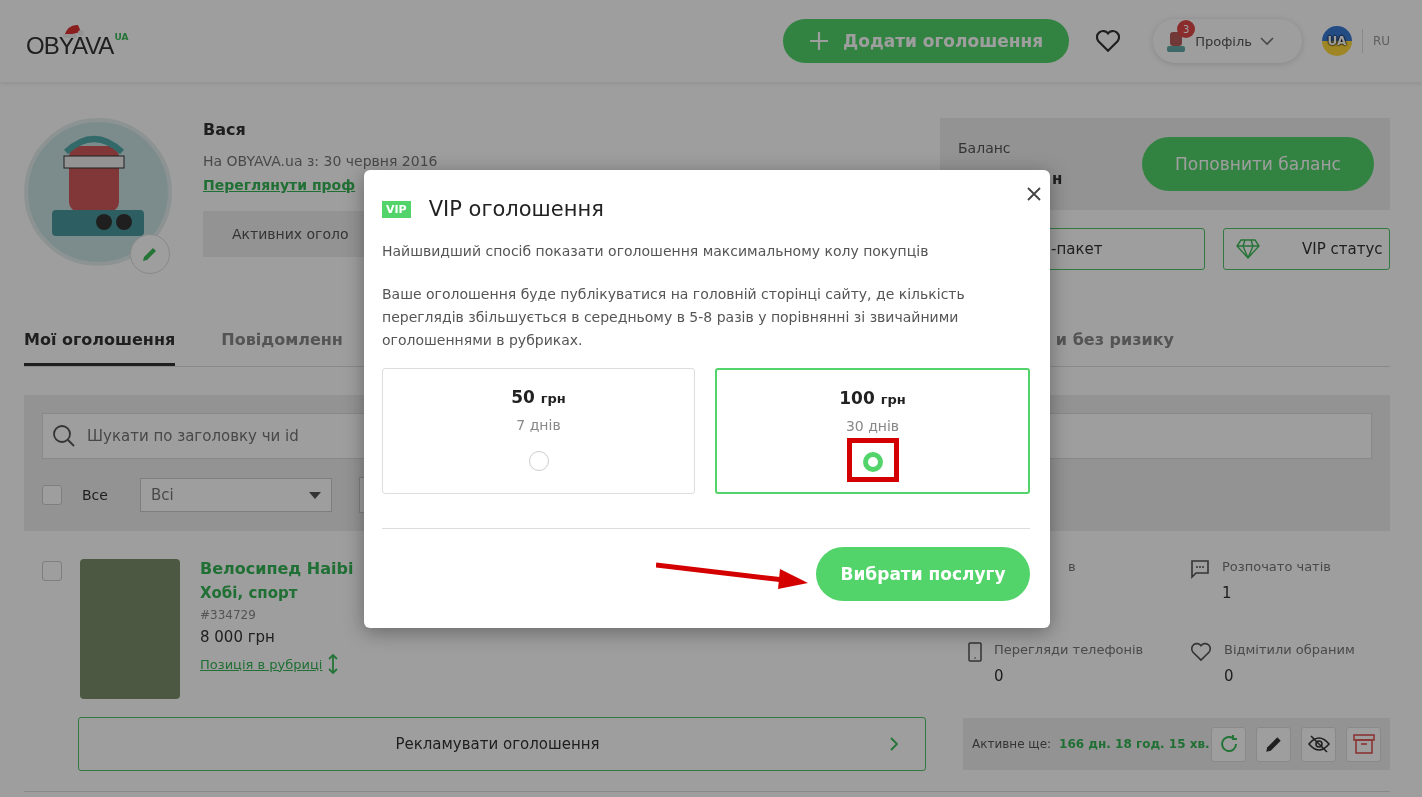 This screenshot has height=797, width=1422. I want to click on dialog-title: VIP оголошення, so click(516, 209).